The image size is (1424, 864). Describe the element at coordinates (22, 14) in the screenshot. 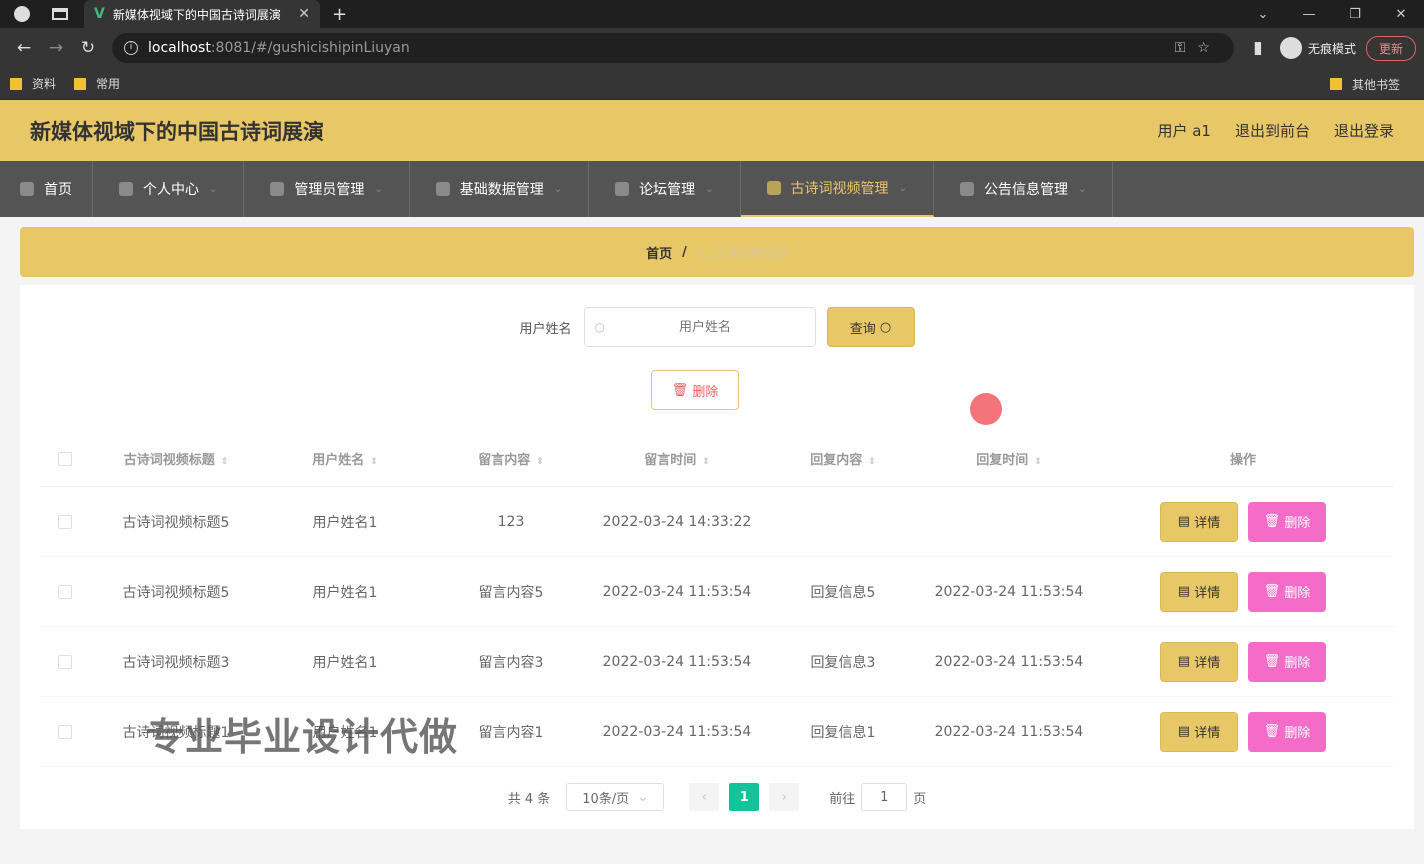

I see `browser-profile-icon` at that location.